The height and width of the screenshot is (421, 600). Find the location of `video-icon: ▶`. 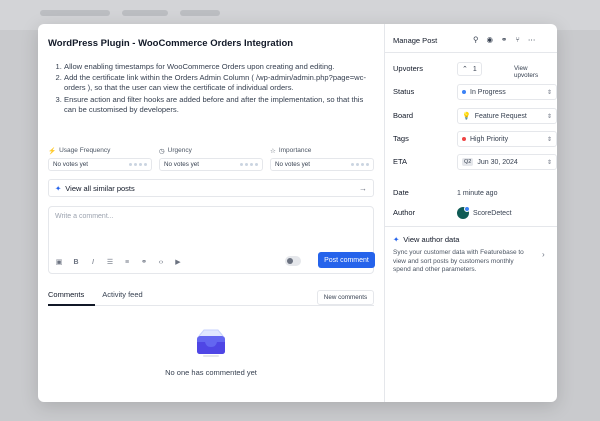

video-icon: ▶ is located at coordinates (178, 262).